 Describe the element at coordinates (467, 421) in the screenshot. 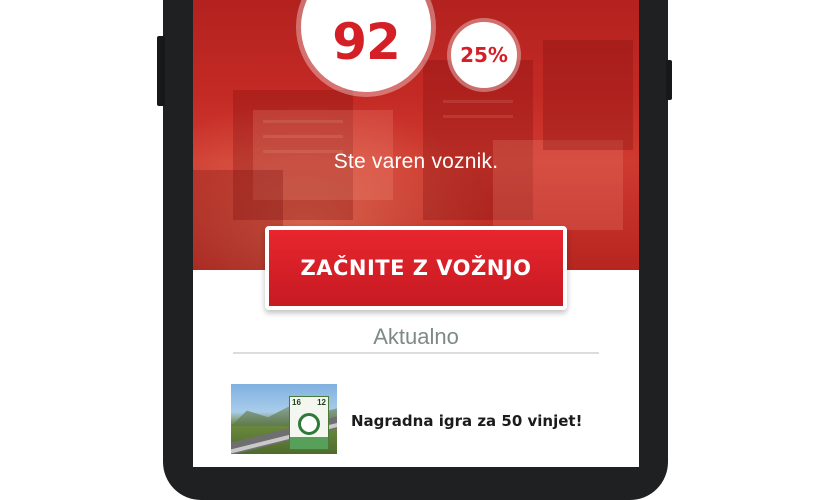

I see `news-item-title: Nagradna igra za 50 vinjet!` at that location.